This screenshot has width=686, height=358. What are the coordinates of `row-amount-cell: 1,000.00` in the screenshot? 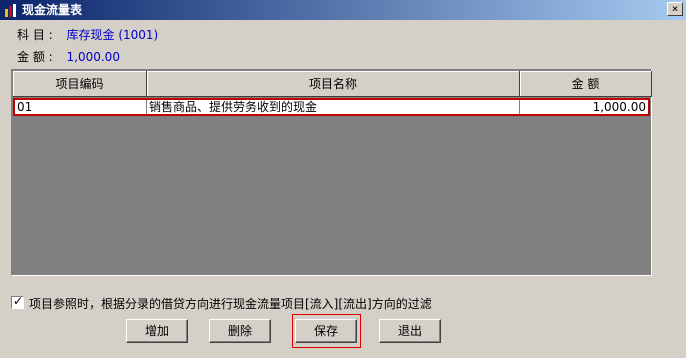 It's located at (584, 107).